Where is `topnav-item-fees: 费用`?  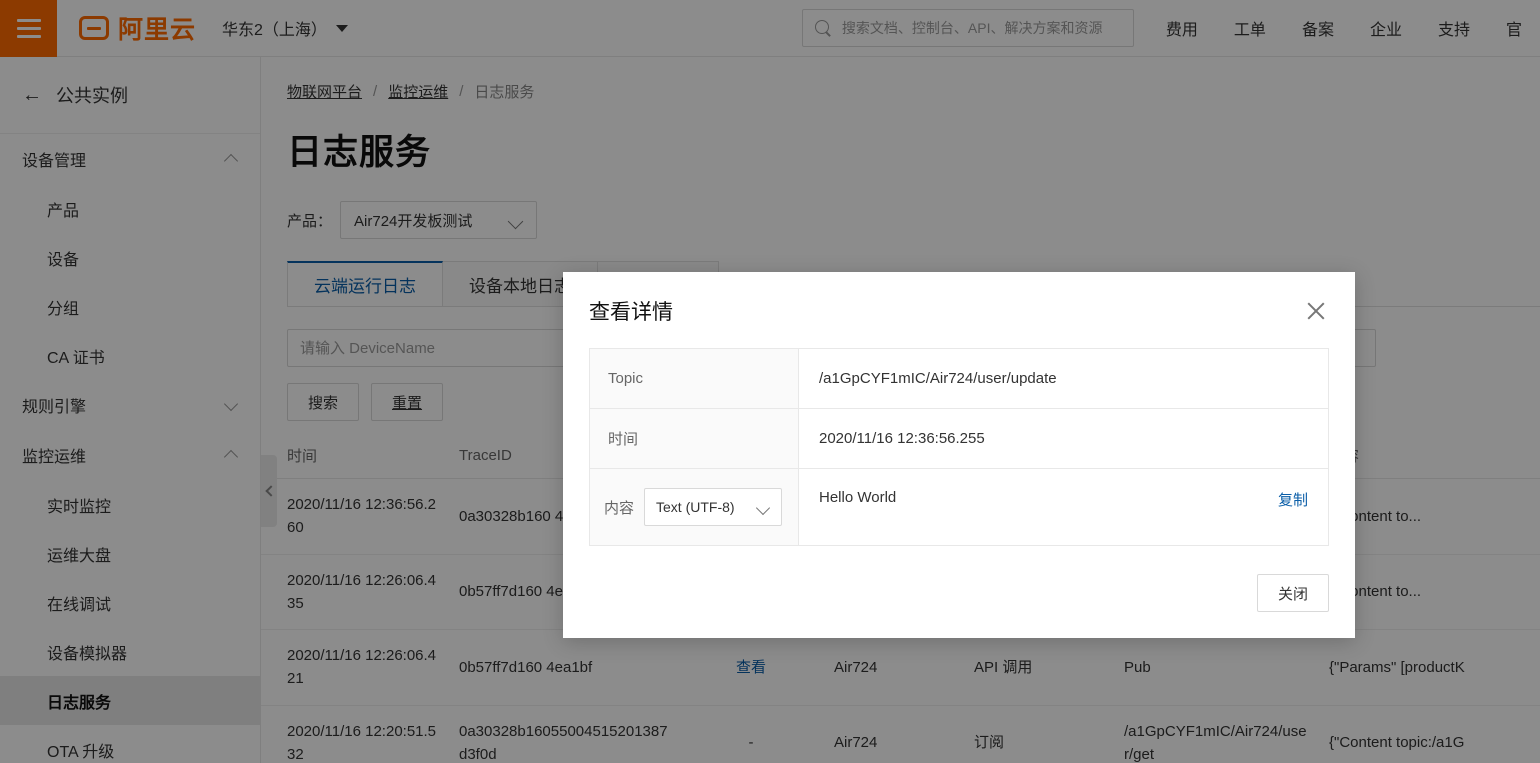 topnav-item-fees: 费用 is located at coordinates (1182, 28).